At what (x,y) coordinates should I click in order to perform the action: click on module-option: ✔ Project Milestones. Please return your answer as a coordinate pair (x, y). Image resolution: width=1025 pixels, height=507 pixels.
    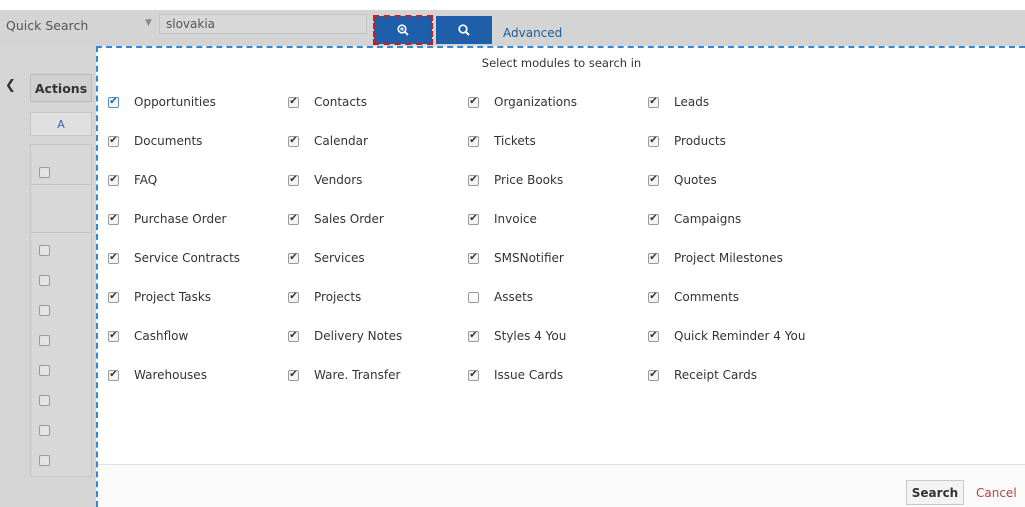
    Looking at the image, I should click on (715, 258).